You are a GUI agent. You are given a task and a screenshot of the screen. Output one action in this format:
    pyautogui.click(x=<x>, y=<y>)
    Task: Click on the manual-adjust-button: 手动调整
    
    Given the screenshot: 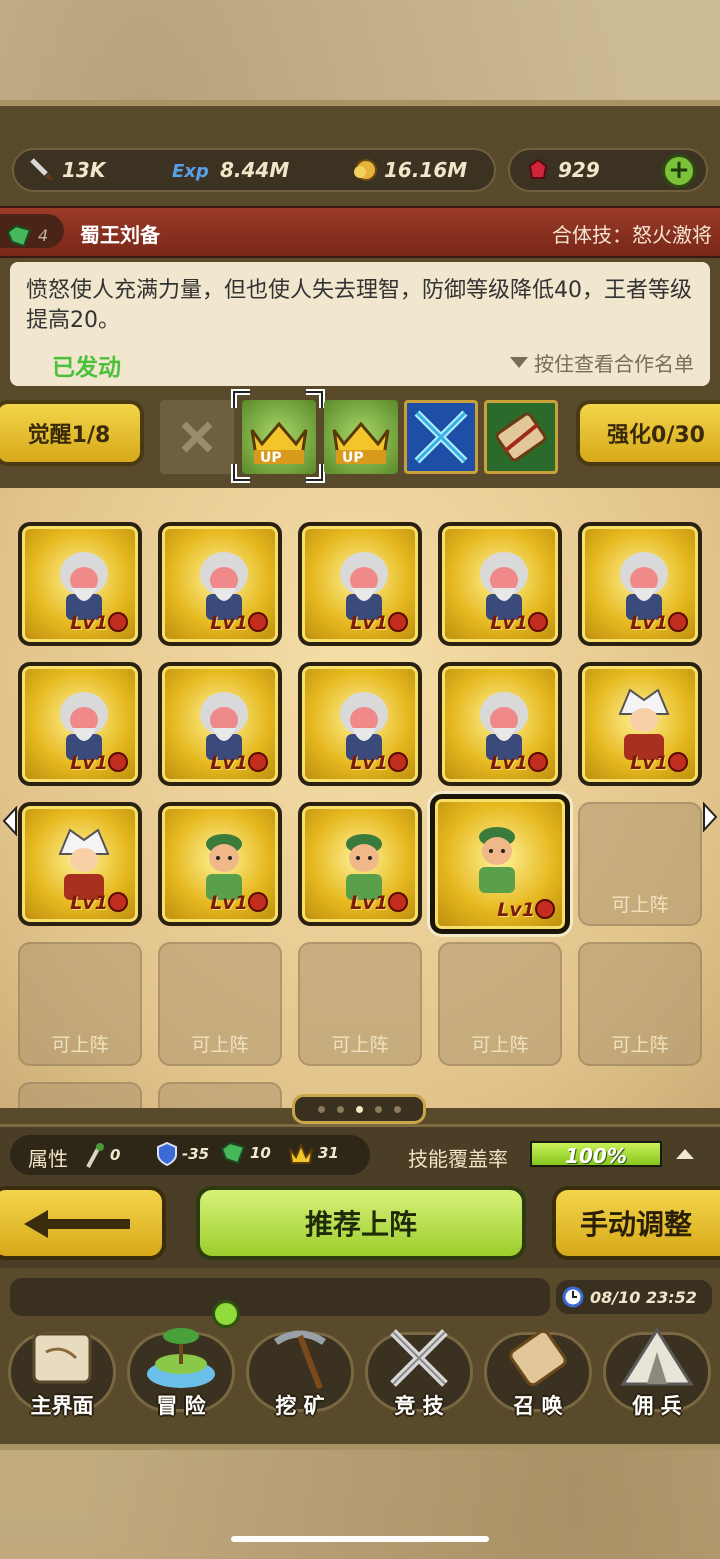 What is the action you would take?
    pyautogui.click(x=636, y=1223)
    